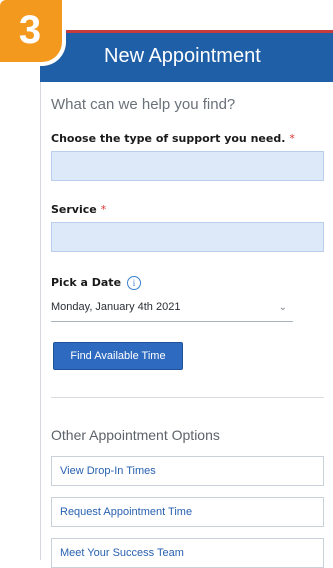  I want to click on meet-success-team-button: Meet Your Success Team, so click(187, 553).